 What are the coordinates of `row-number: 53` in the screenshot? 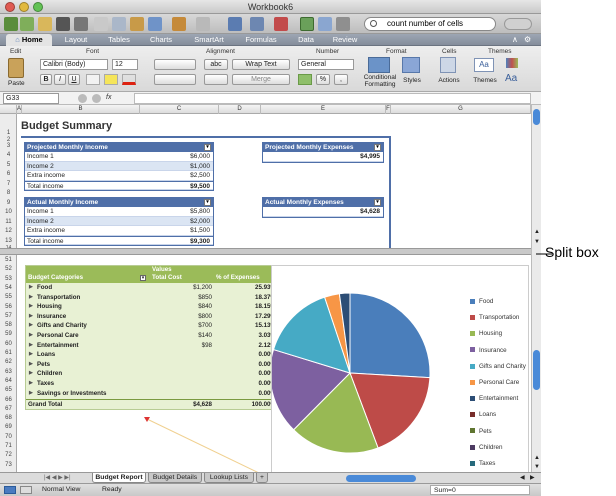 It's located at (8, 279).